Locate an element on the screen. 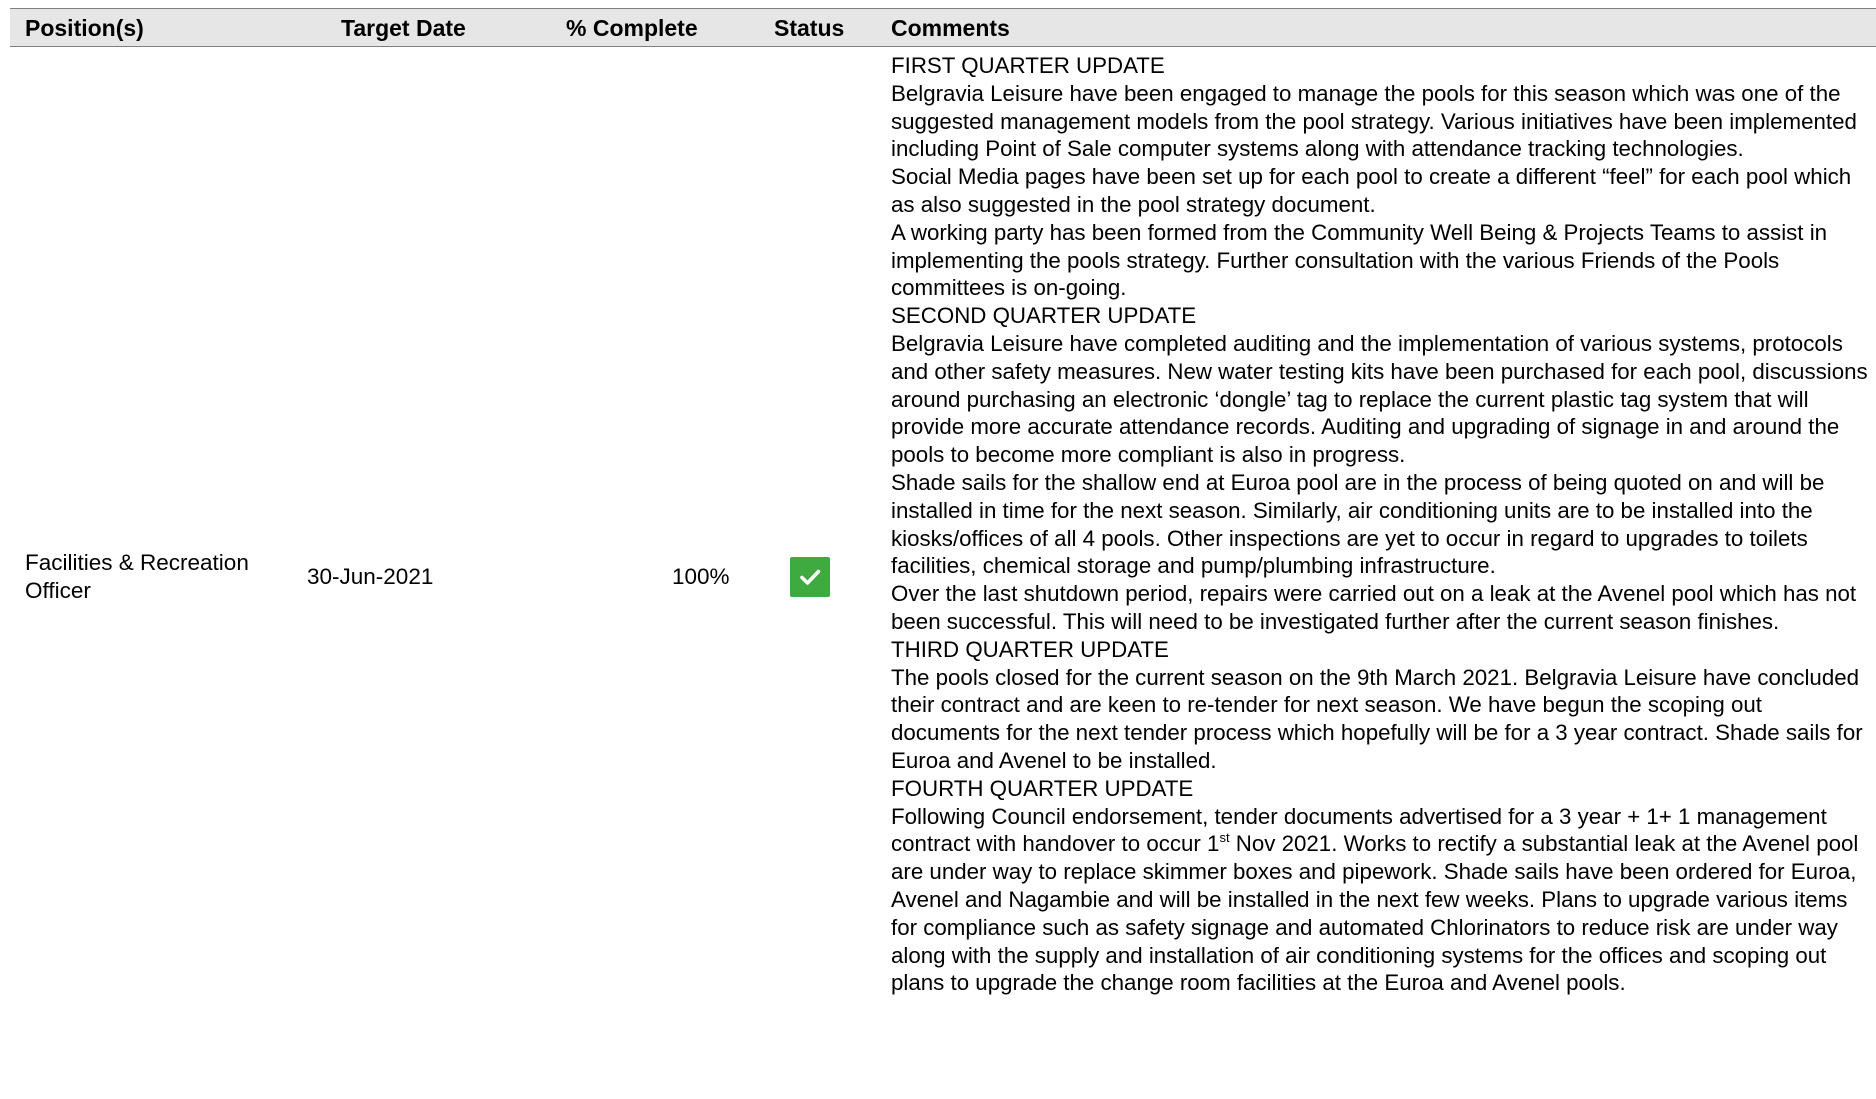 This screenshot has height=1099, width=1876. row-percent-complete: 100% is located at coordinates (701, 576).